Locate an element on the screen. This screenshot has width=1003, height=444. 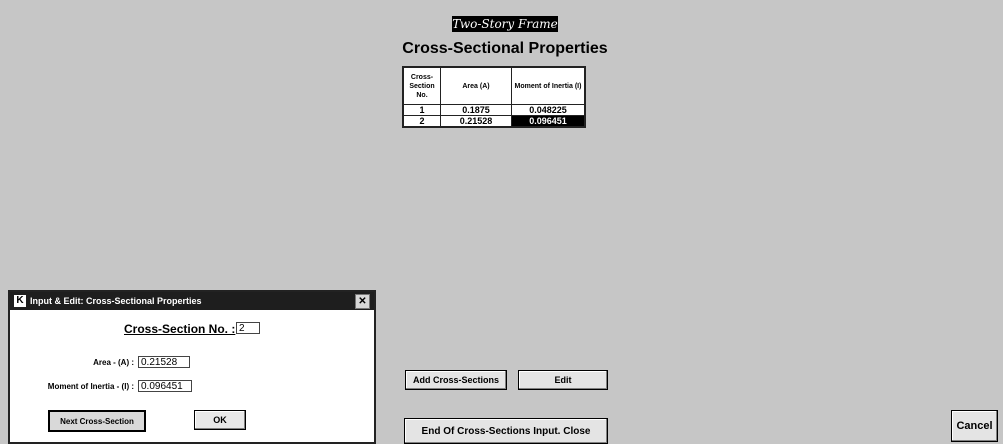
table-cell: 1 is located at coordinates (421, 110).